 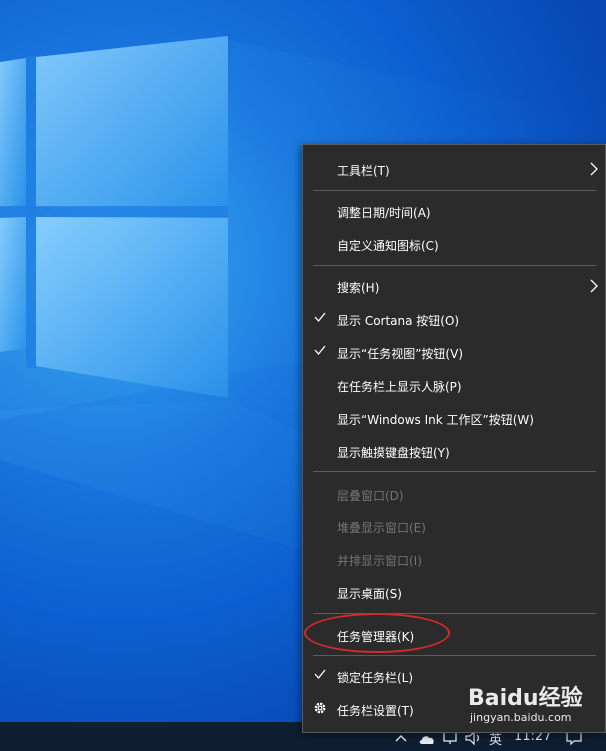 I want to click on menu-item-label: 显示 Cortana 按钮(O), so click(x=398, y=321).